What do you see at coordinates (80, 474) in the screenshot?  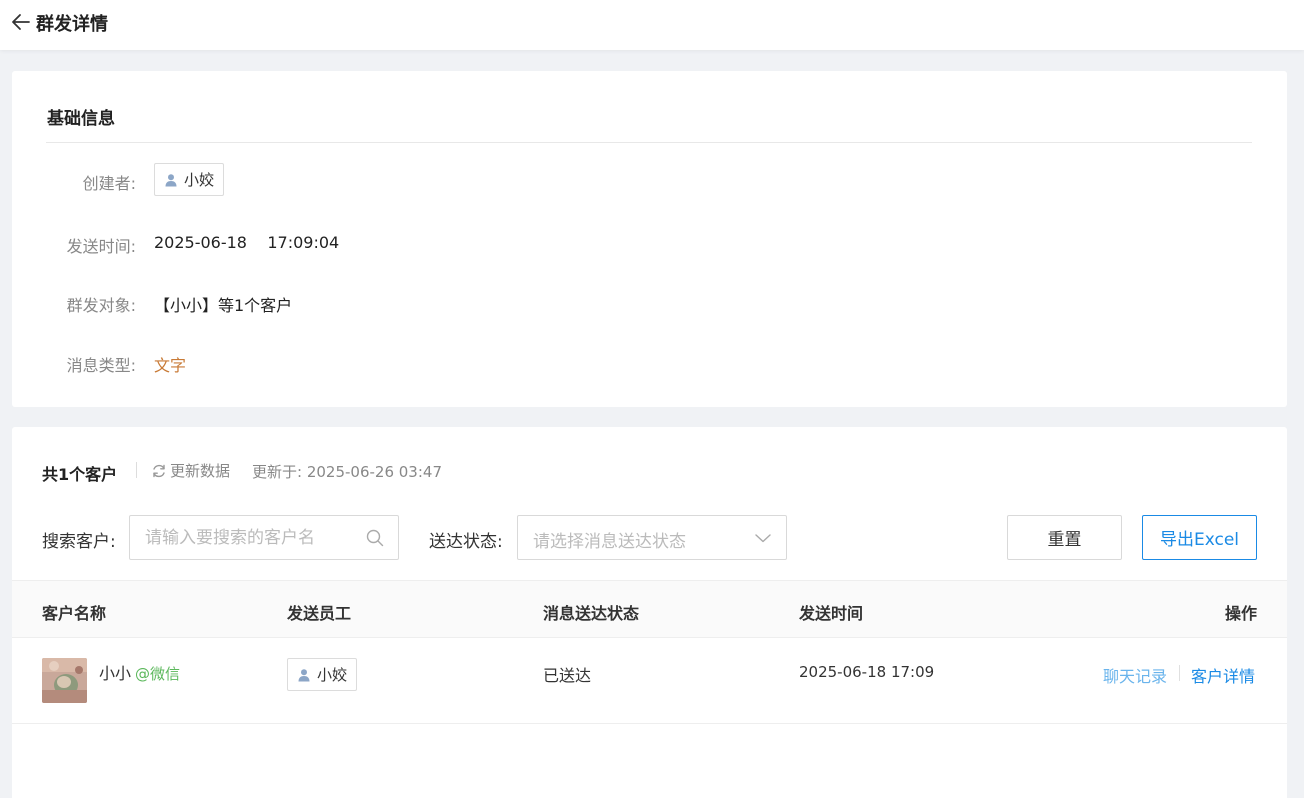 I see `total-count: 共1个客户` at bounding box center [80, 474].